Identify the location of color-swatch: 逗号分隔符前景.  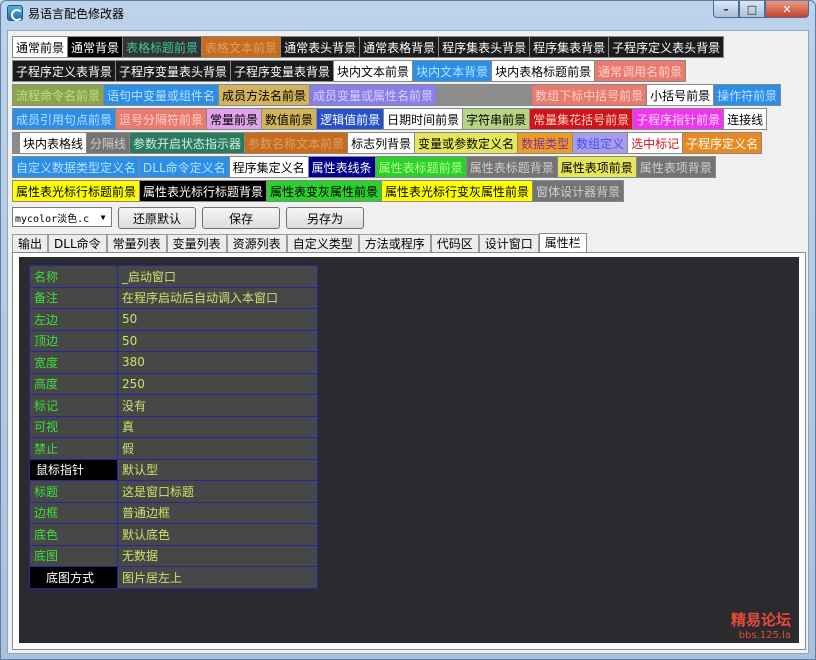
(161, 119).